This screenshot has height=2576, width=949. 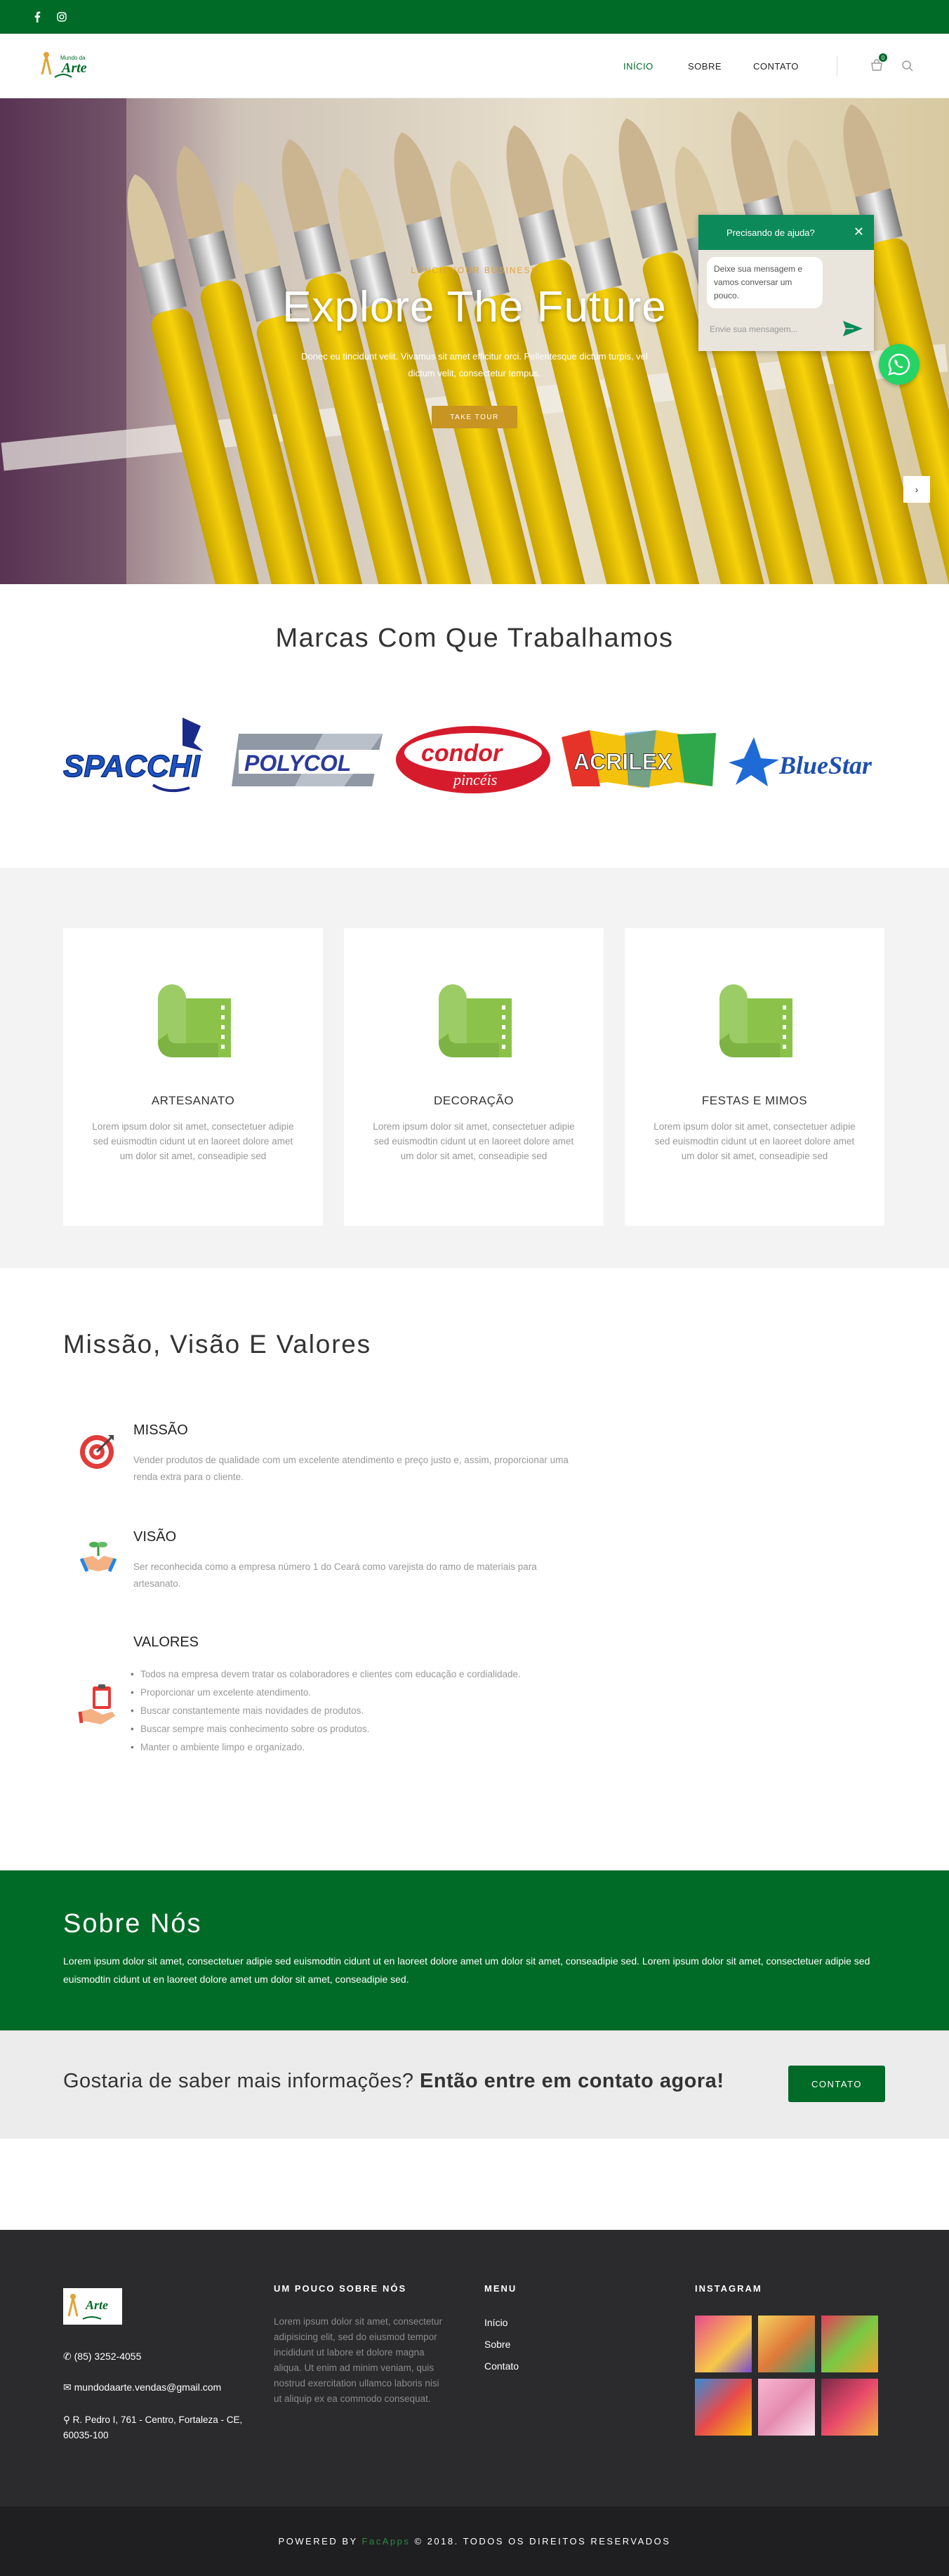 What do you see at coordinates (474, 17) in the screenshot?
I see `top-bar` at bounding box center [474, 17].